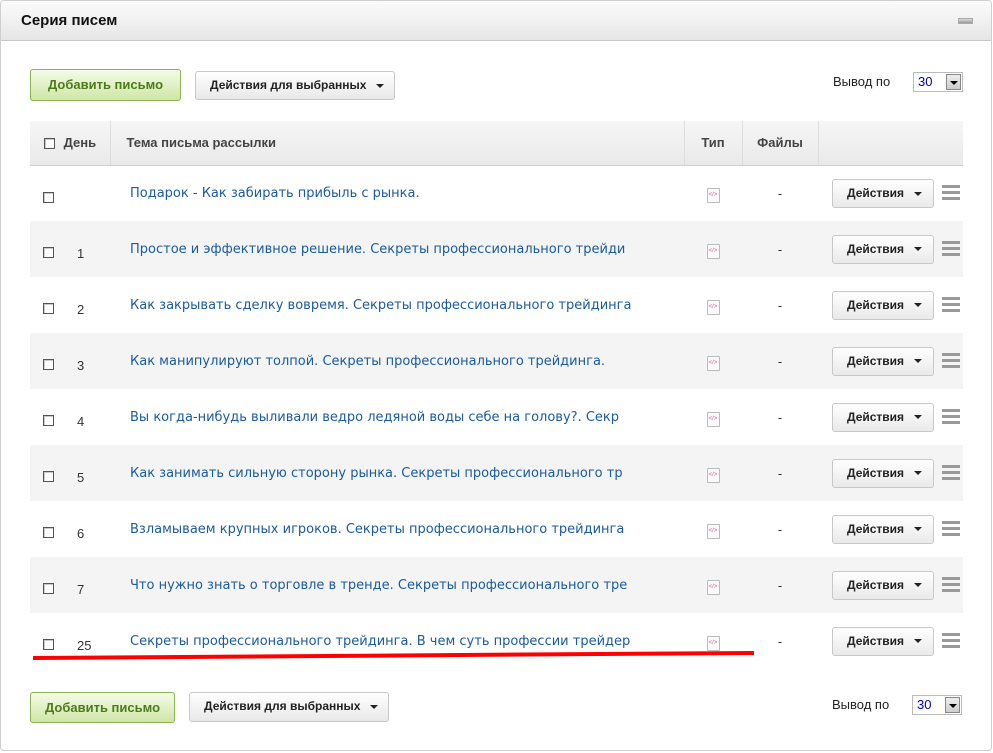 The width and height of the screenshot is (993, 753). What do you see at coordinates (861, 704) in the screenshot?
I see `per-page-label-bottom: Вывод по` at bounding box center [861, 704].